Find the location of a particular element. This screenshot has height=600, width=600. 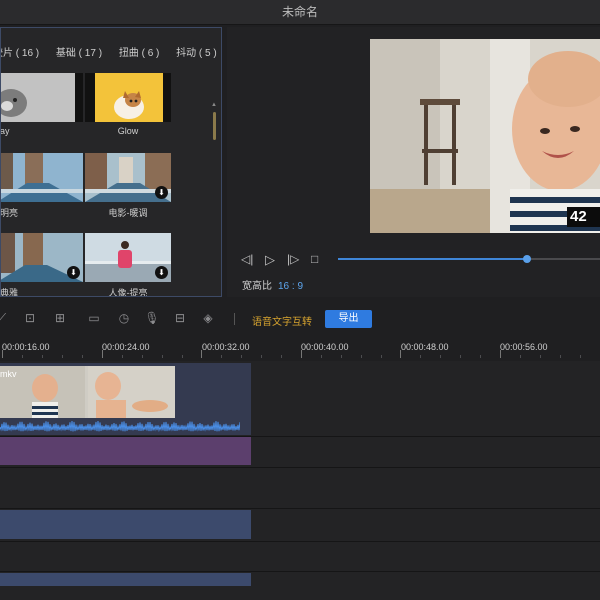

text-clip is located at coordinates (125, 524).